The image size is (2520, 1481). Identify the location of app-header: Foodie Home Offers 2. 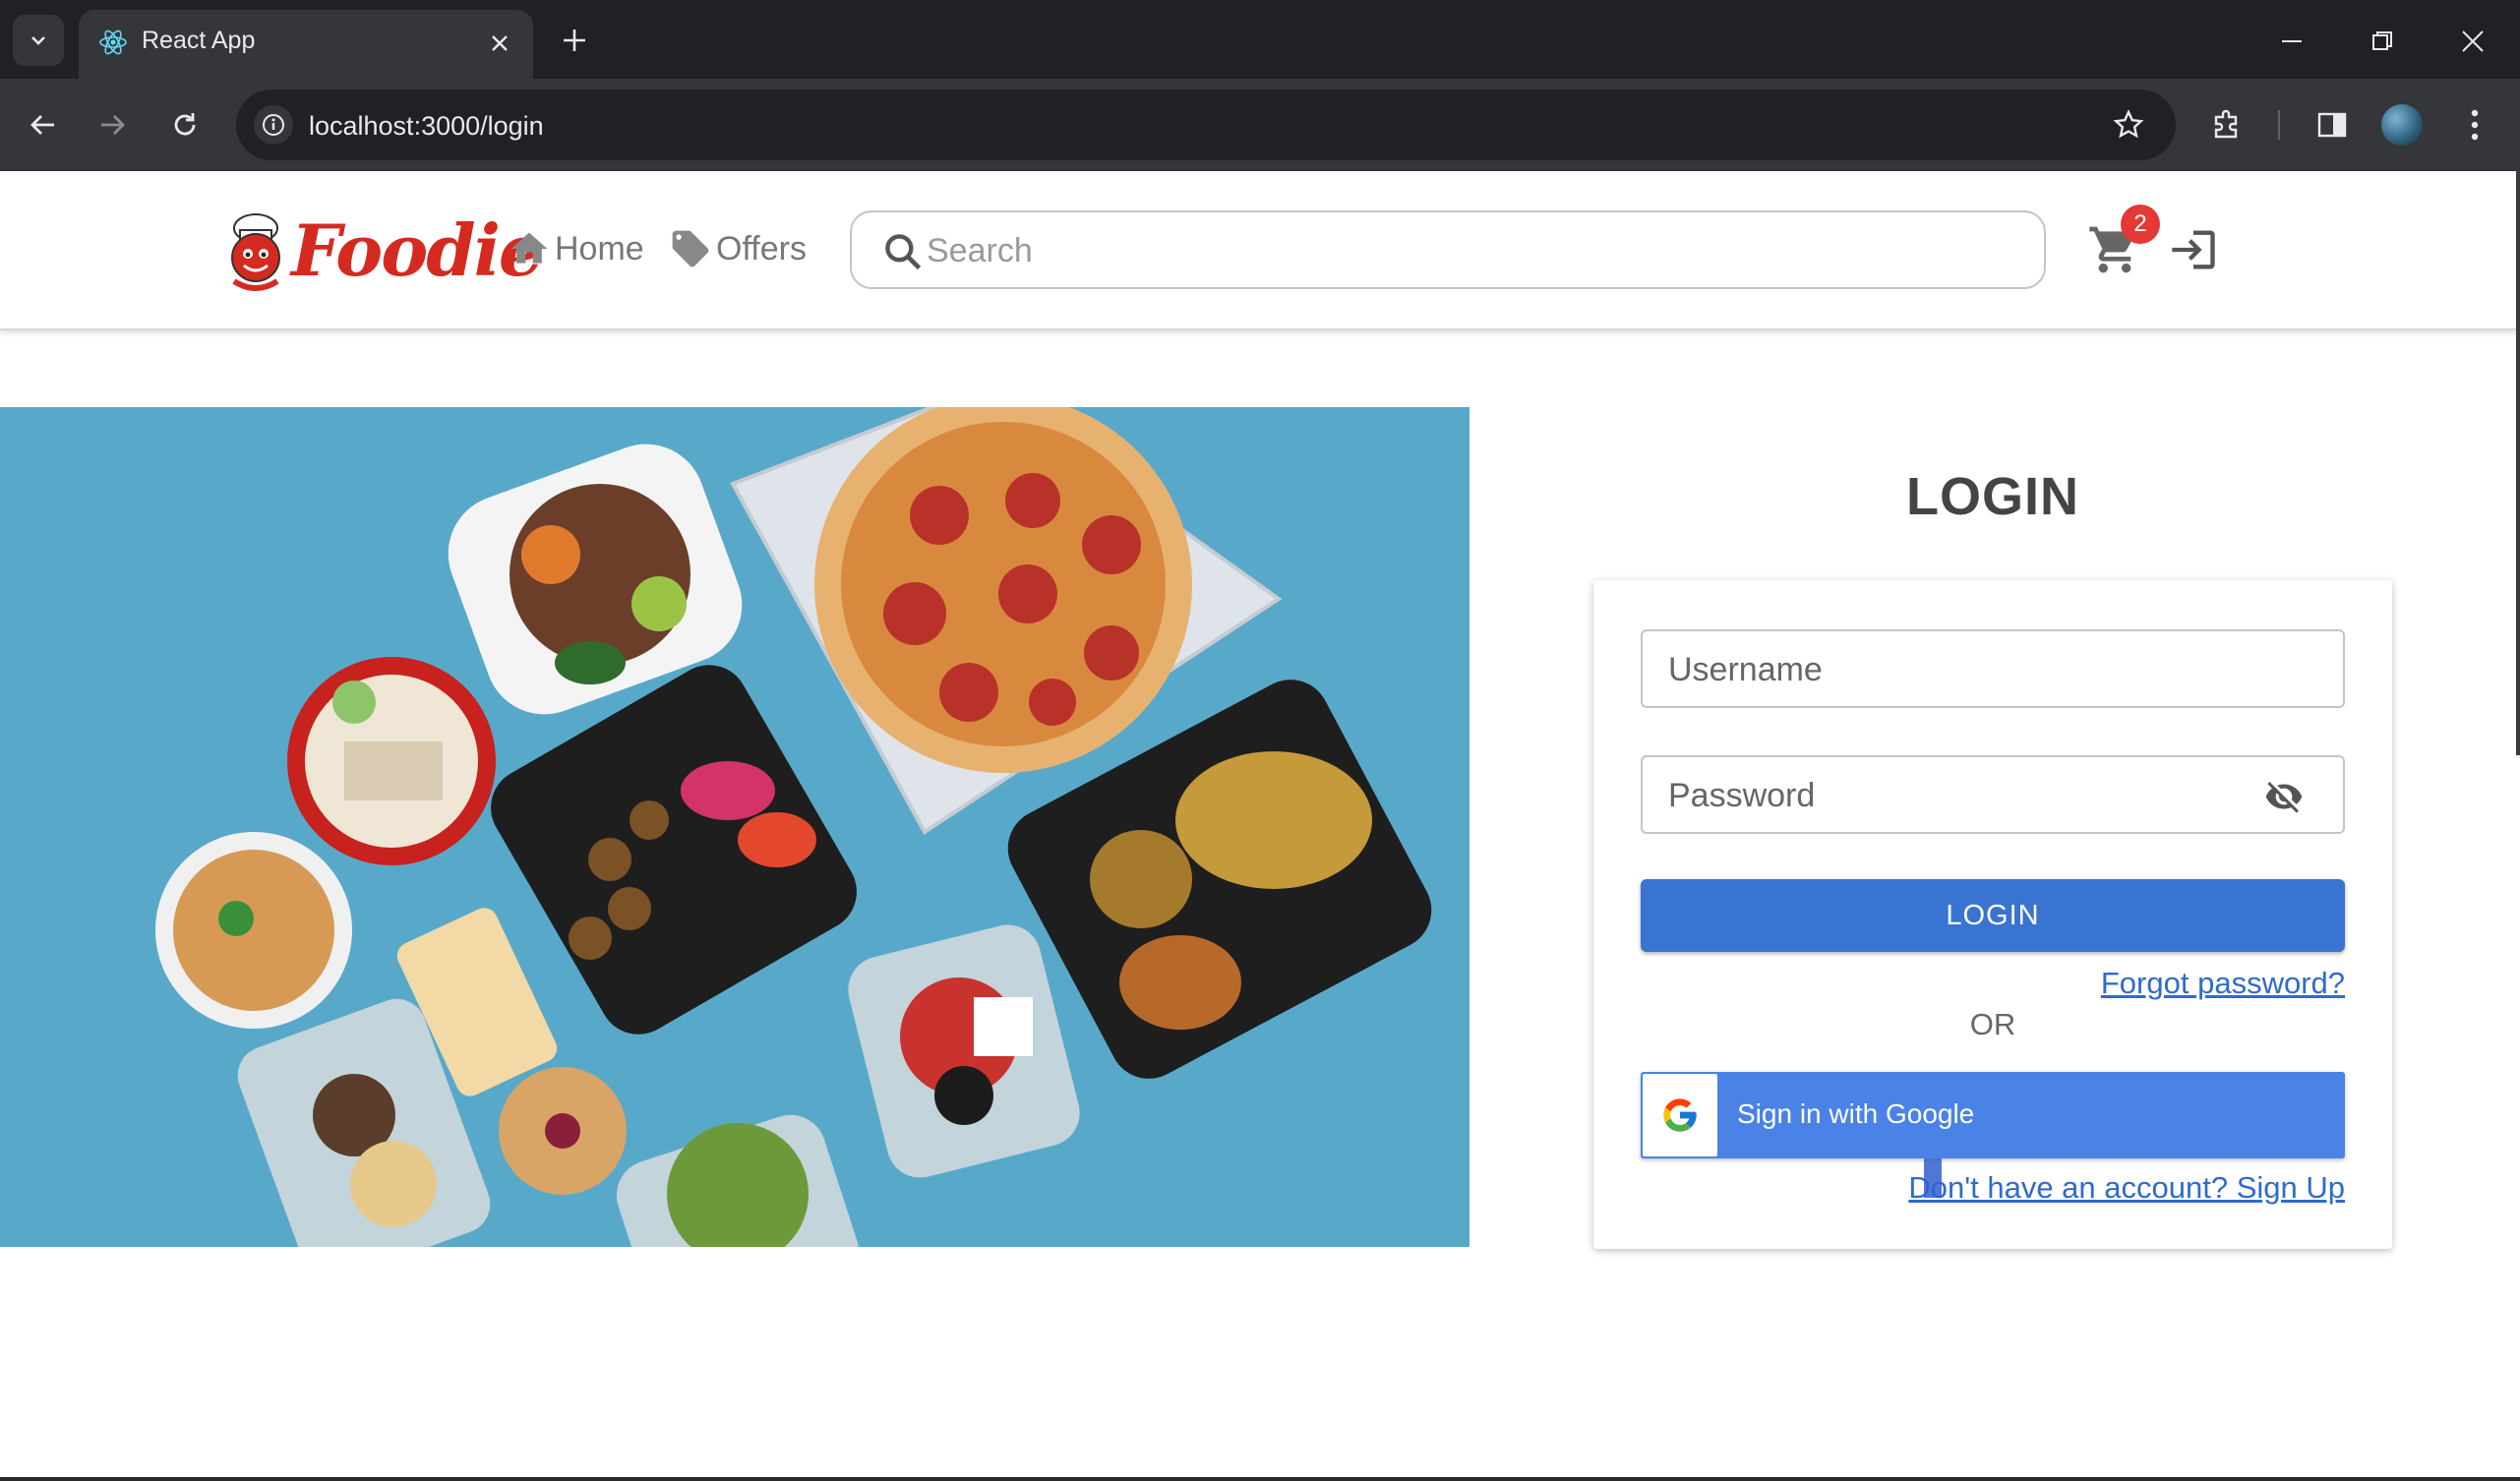
(1260, 251).